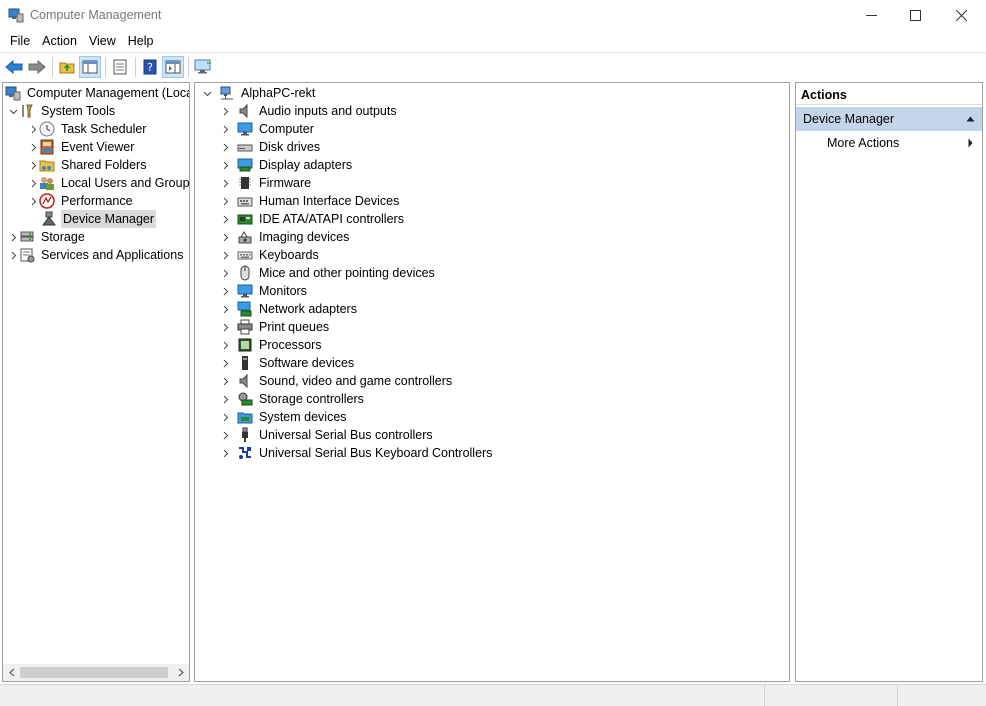  Describe the element at coordinates (90, 66) in the screenshot. I see `show-hide-console-tree-button` at that location.